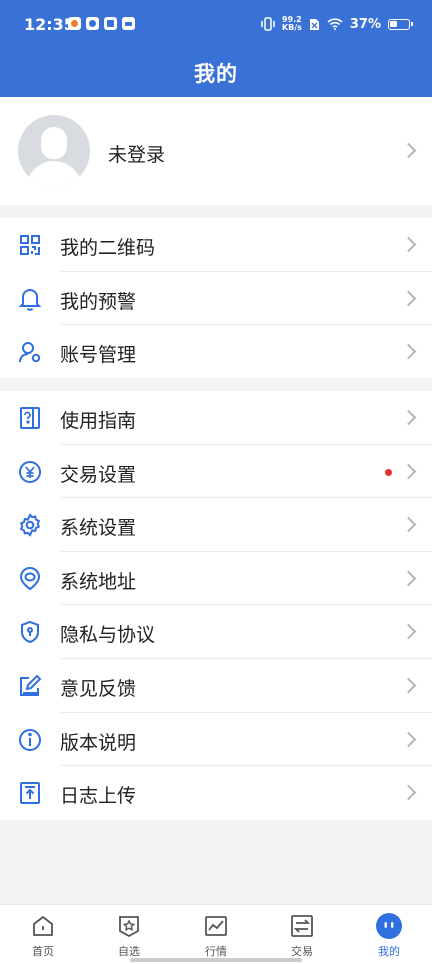  I want to click on menu-item-label: 我的二维码, so click(108, 248).